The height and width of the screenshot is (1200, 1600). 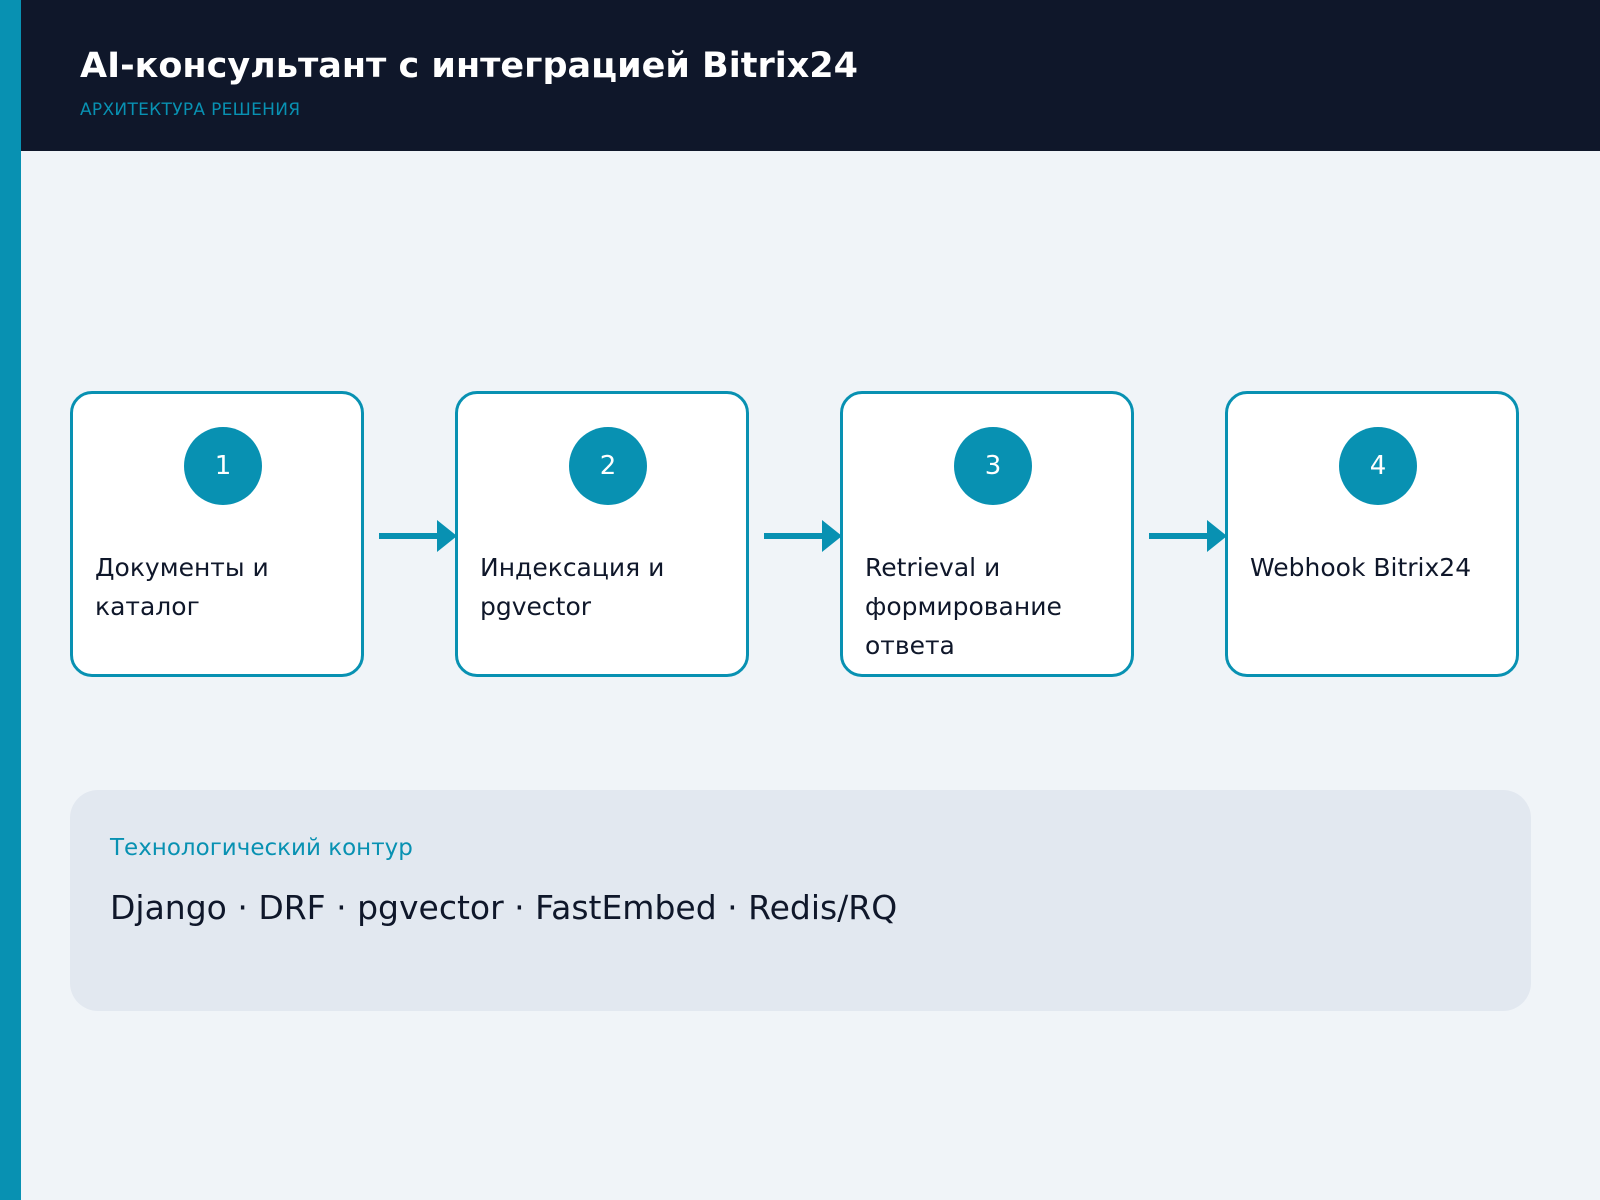 I want to click on step-number-badge: 3, so click(x=993, y=466).